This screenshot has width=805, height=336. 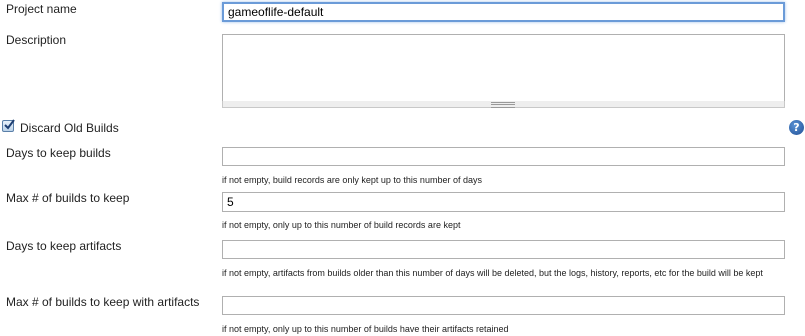 What do you see at coordinates (503, 12) in the screenshot?
I see `project-name-input` at bounding box center [503, 12].